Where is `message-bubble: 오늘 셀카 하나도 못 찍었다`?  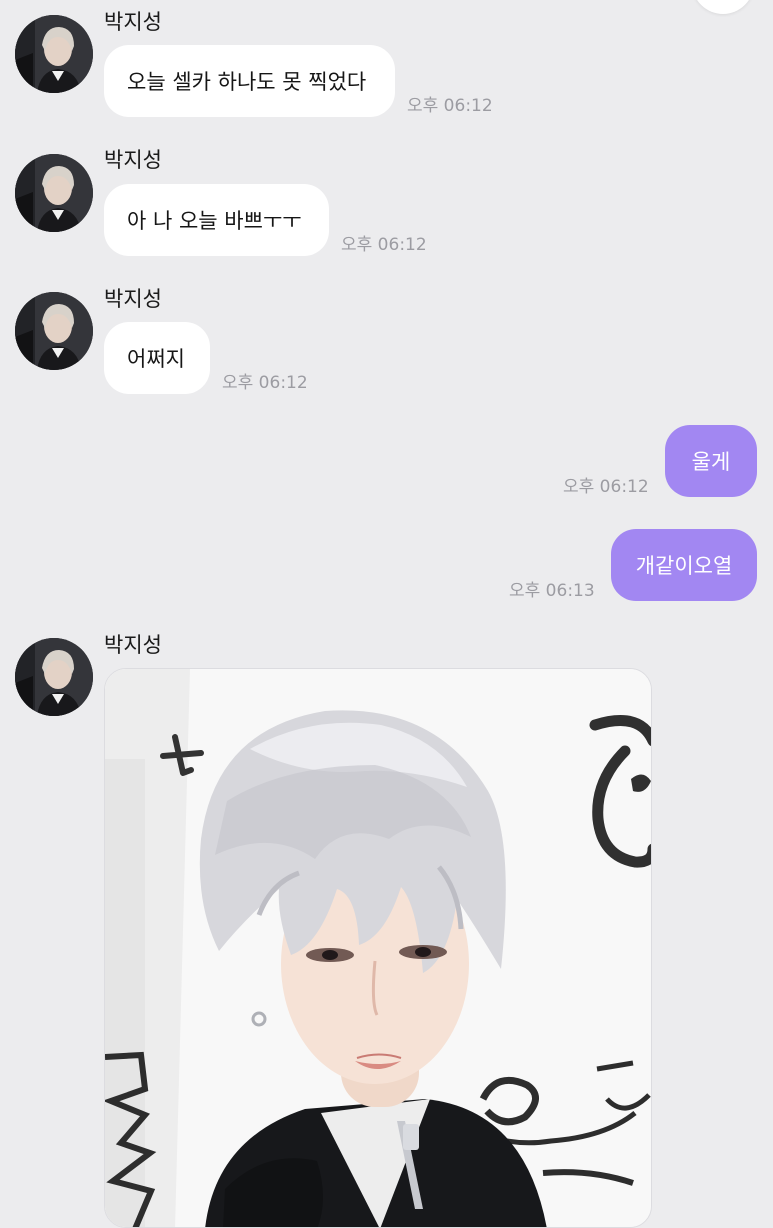 message-bubble: 오늘 셀카 하나도 못 찍었다 is located at coordinates (249, 81).